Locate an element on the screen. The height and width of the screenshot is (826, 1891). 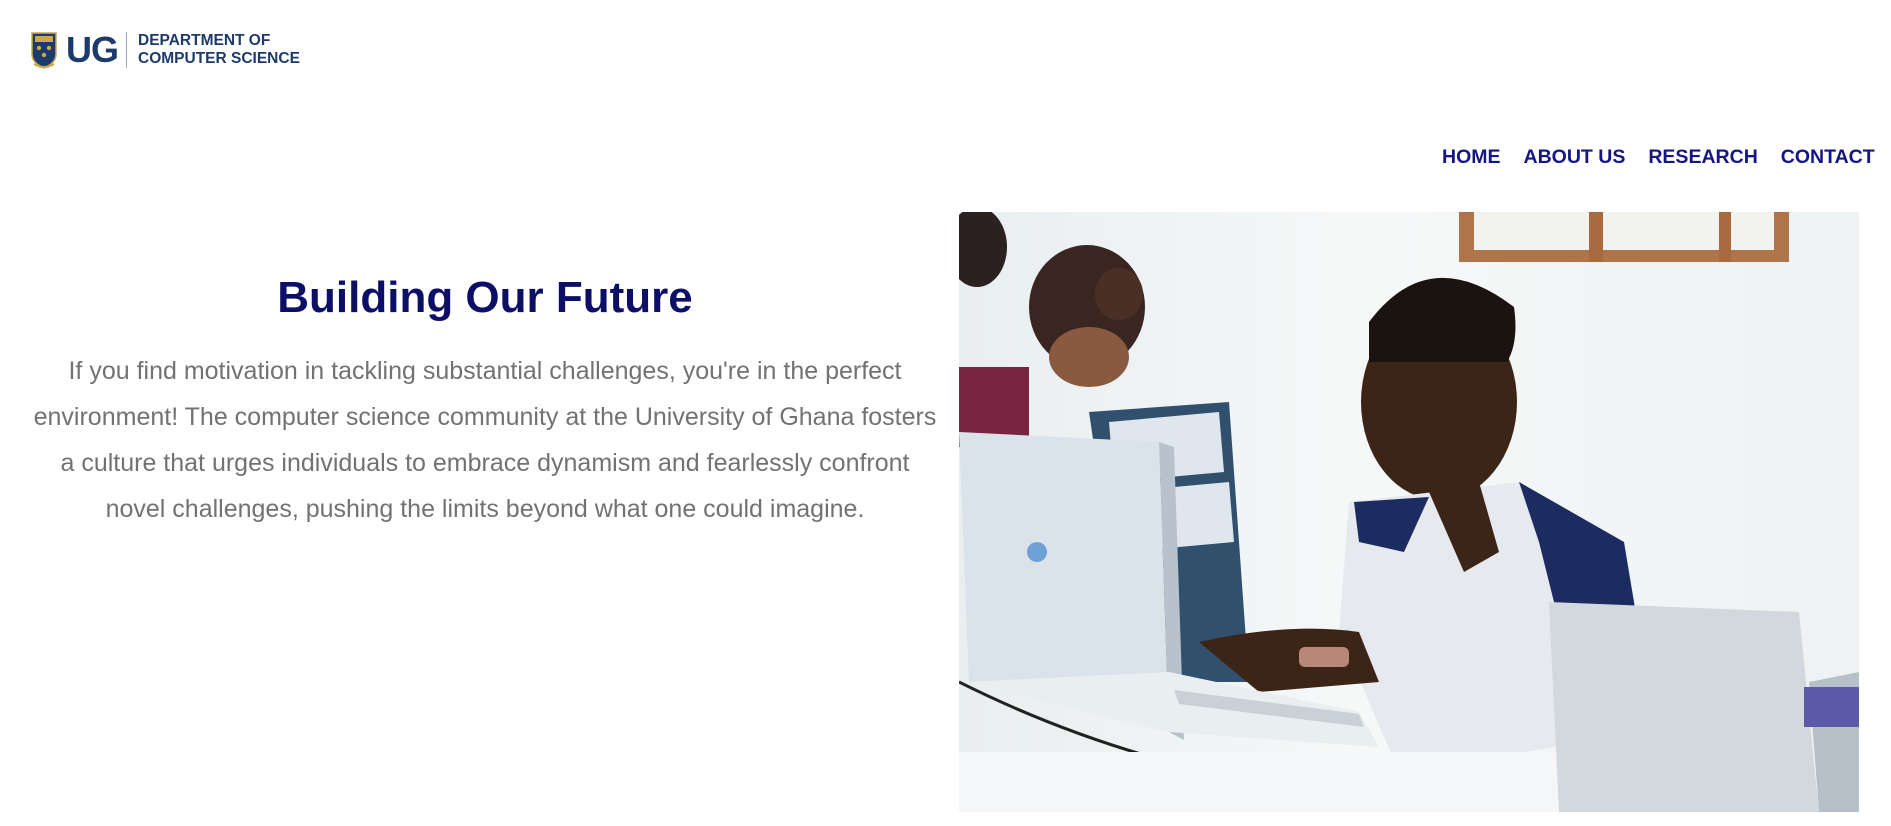
nav-home: HOME is located at coordinates (1471, 157).